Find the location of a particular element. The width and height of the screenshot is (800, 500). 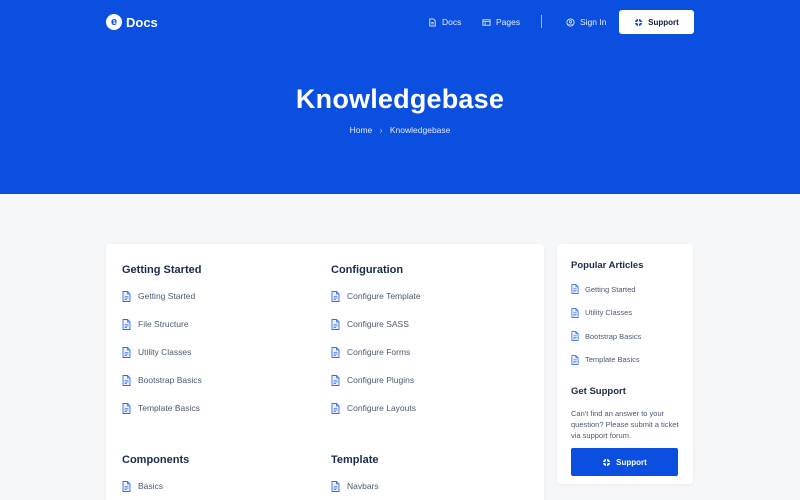

article-link: File Structure is located at coordinates (162, 324).